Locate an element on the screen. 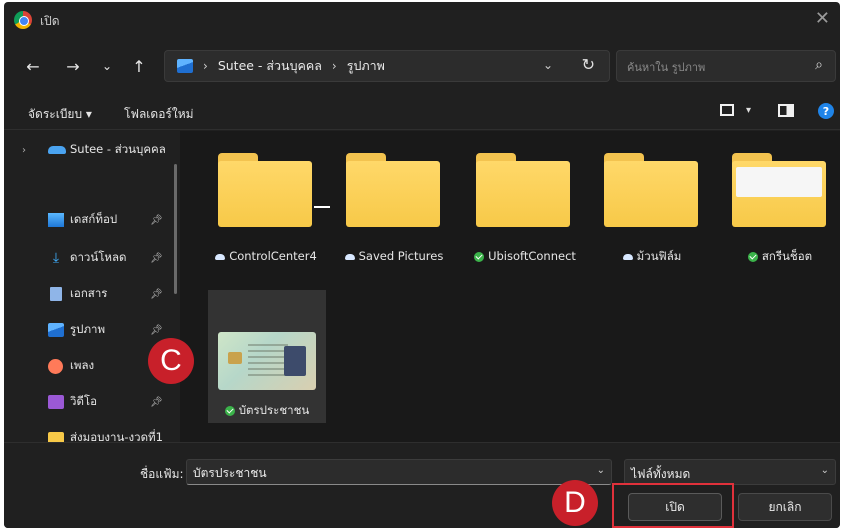 This screenshot has width=843, height=530. filename-combobox: ⌄ is located at coordinates (399, 472).